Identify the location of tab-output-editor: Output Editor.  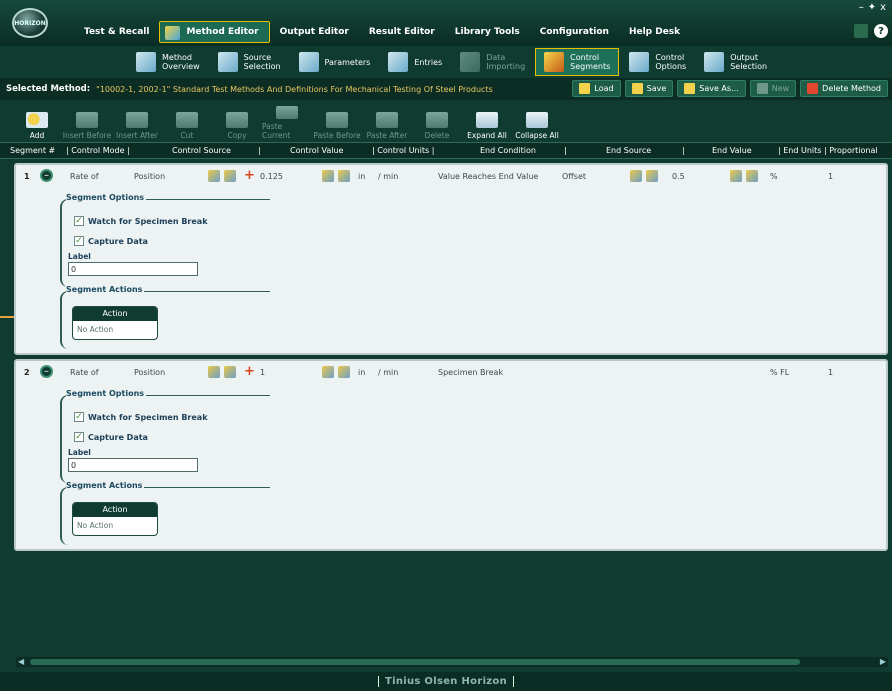
(314, 32).